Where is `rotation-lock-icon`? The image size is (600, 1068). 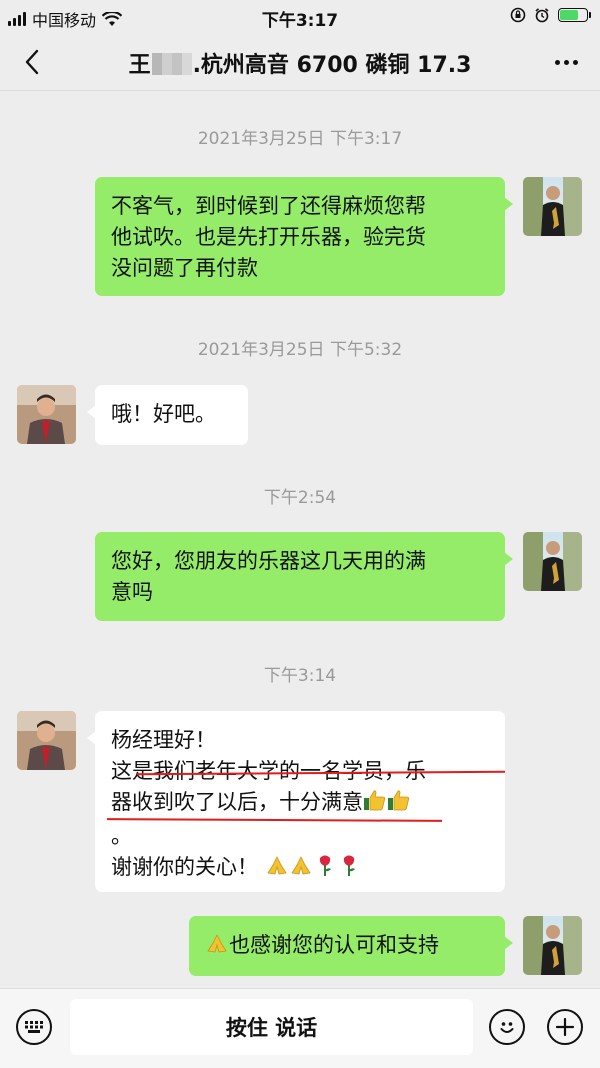 rotation-lock-icon is located at coordinates (518, 15).